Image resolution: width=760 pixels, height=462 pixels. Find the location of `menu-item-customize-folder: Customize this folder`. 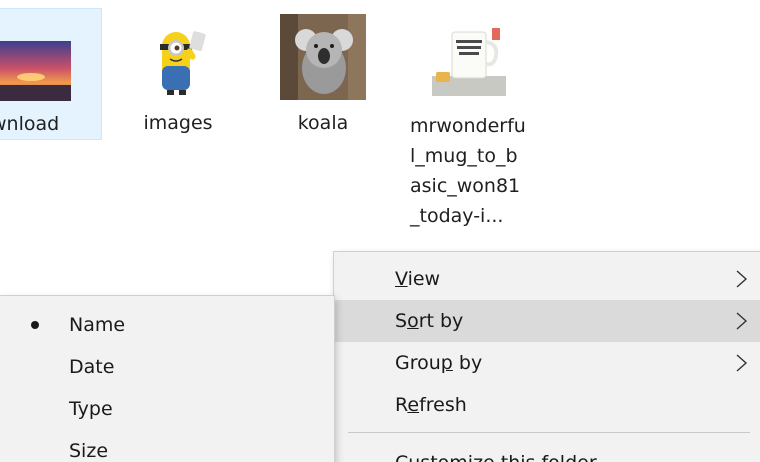

menu-item-customize-folder: Customize this folder is located at coordinates (547, 452).